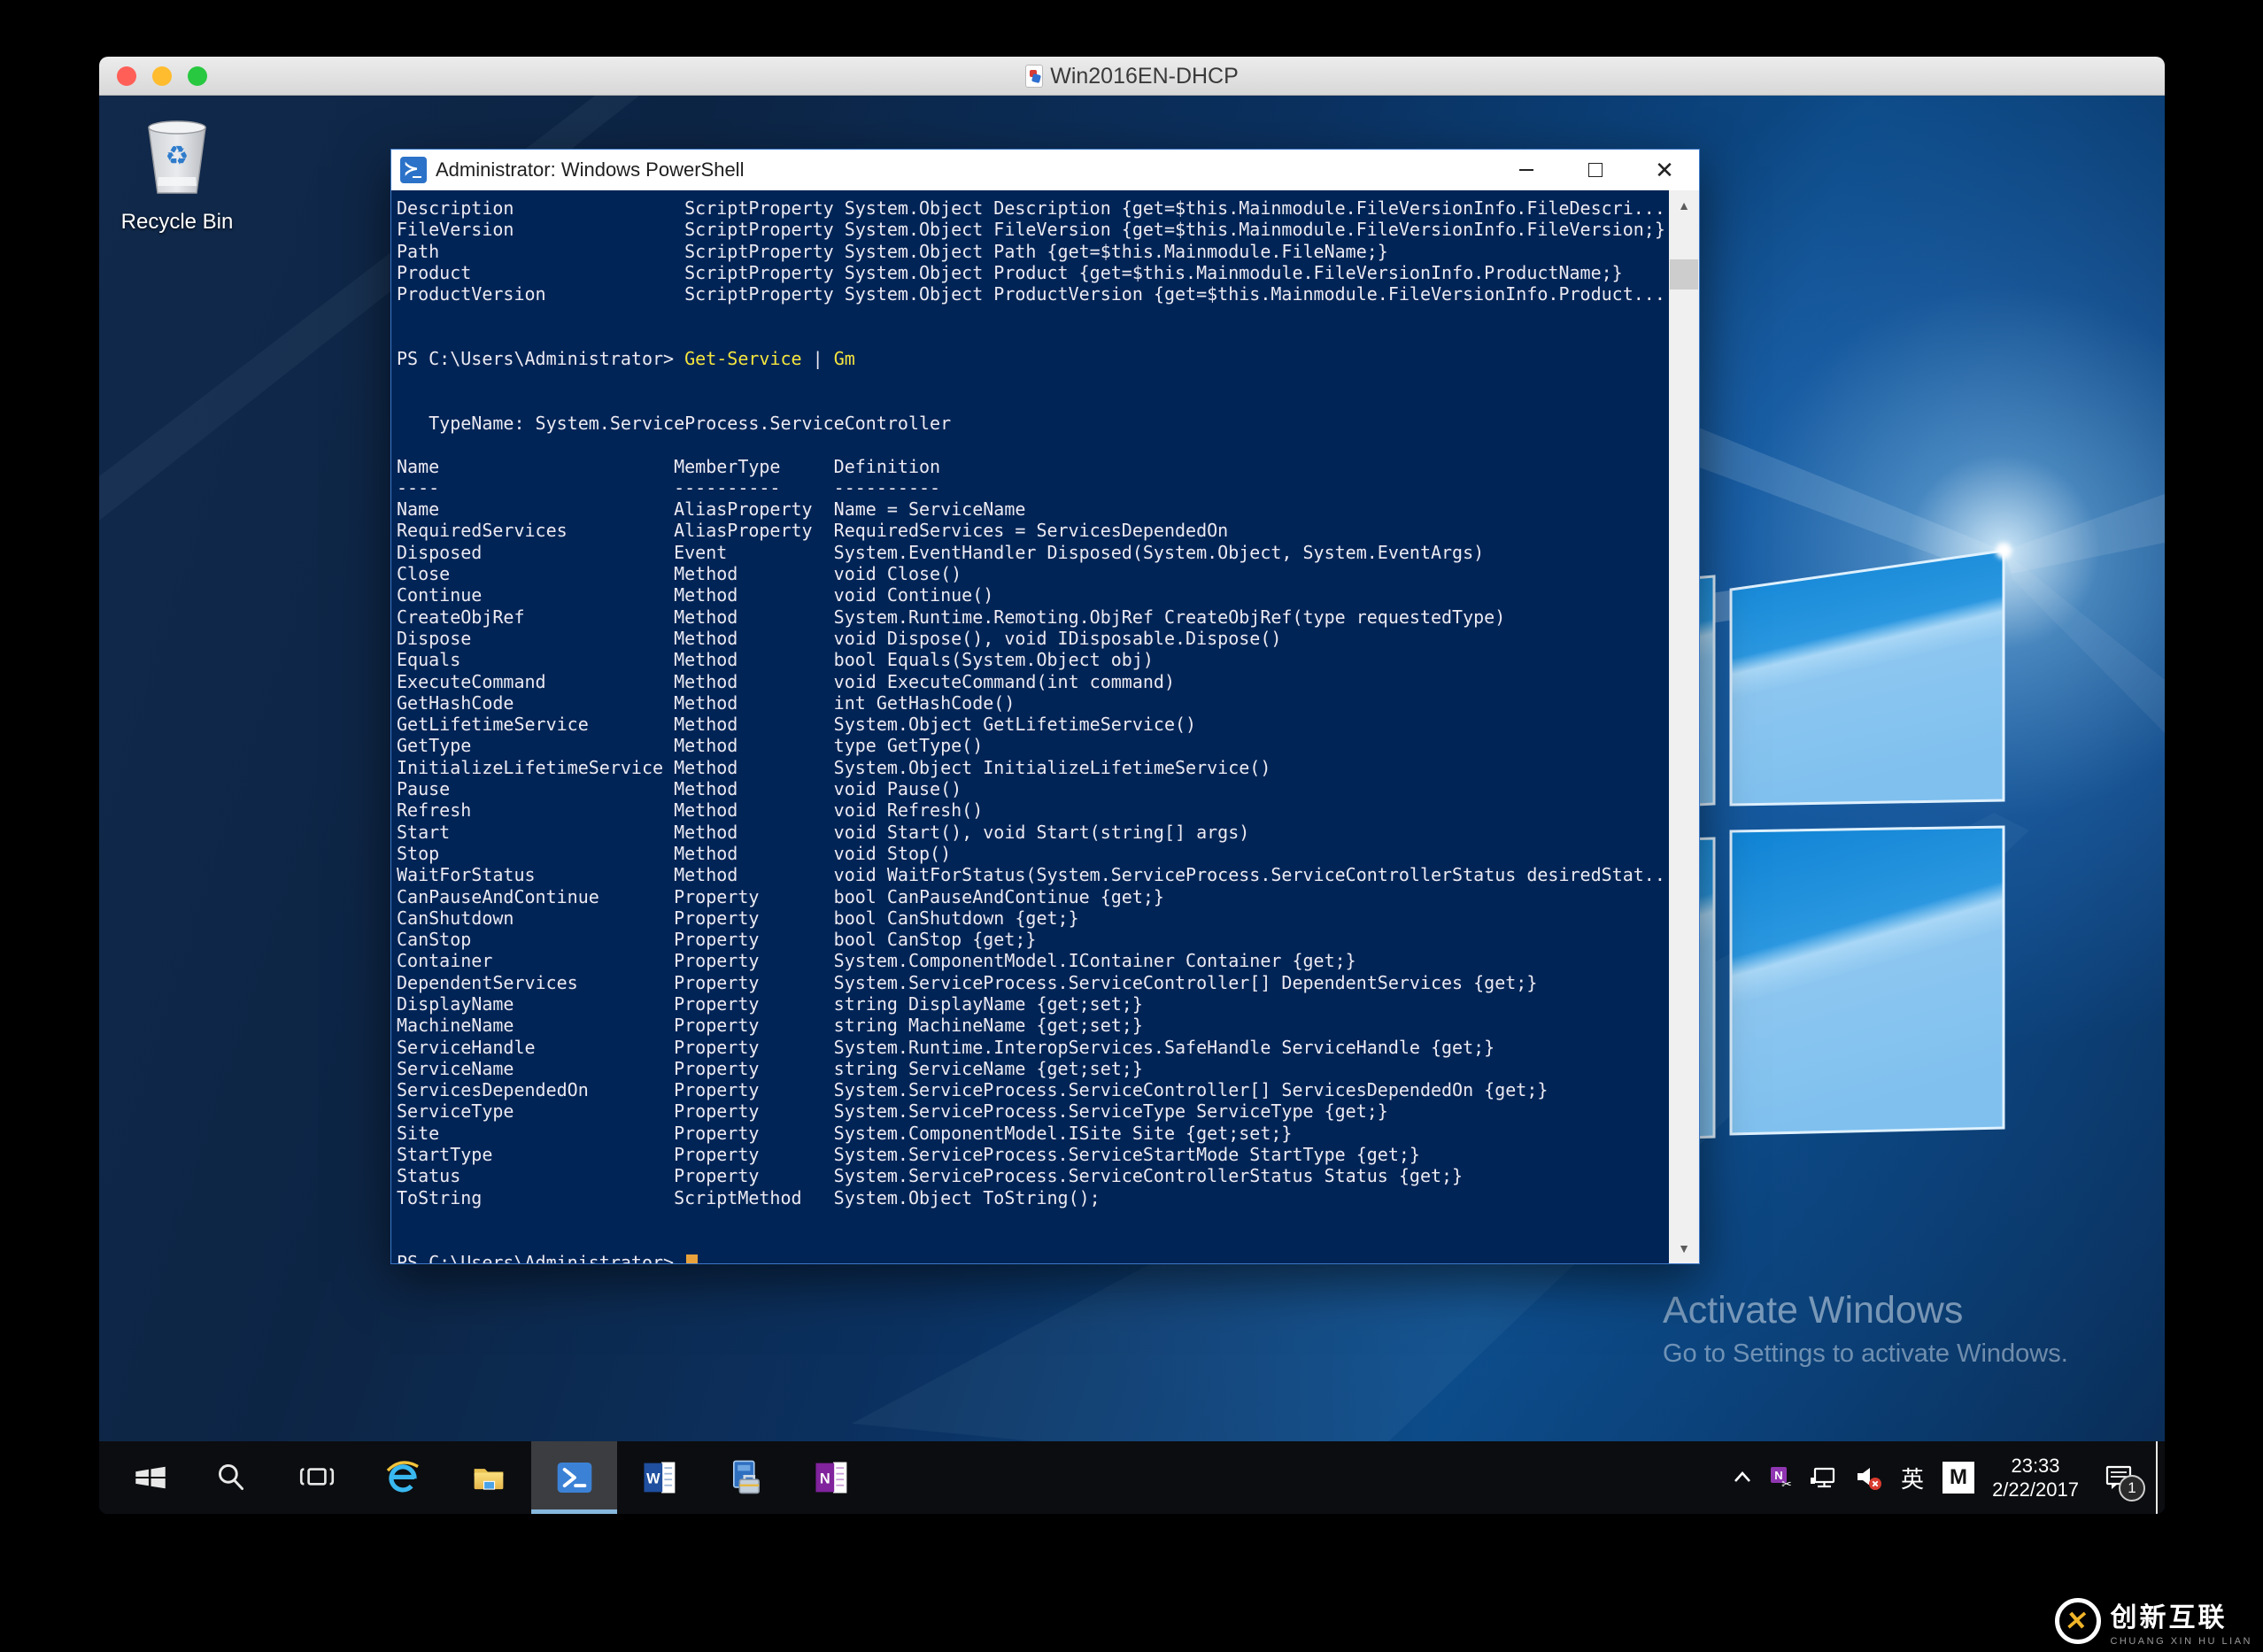 This screenshot has height=1652, width=2263. I want to click on show-desktop-divider, so click(2157, 1477).